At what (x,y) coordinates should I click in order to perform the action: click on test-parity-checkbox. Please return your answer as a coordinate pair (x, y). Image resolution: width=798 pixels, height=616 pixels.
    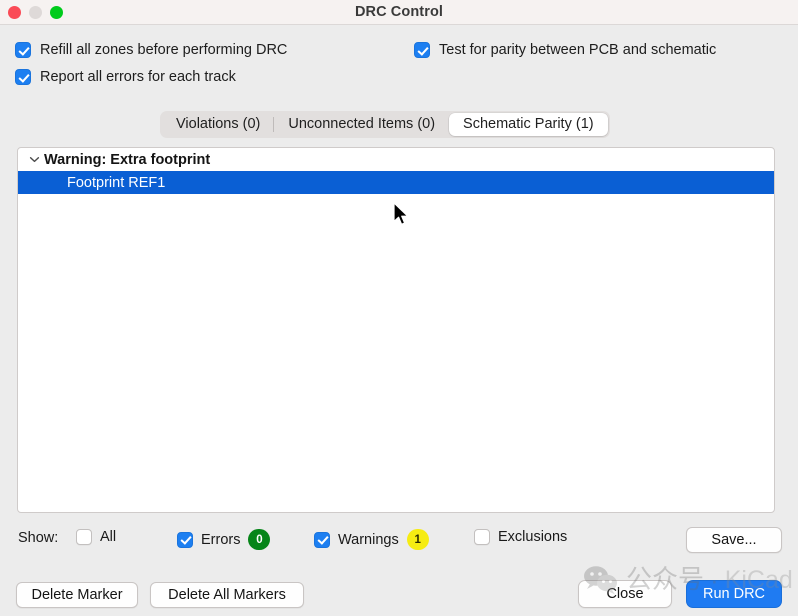
    Looking at the image, I should click on (422, 50).